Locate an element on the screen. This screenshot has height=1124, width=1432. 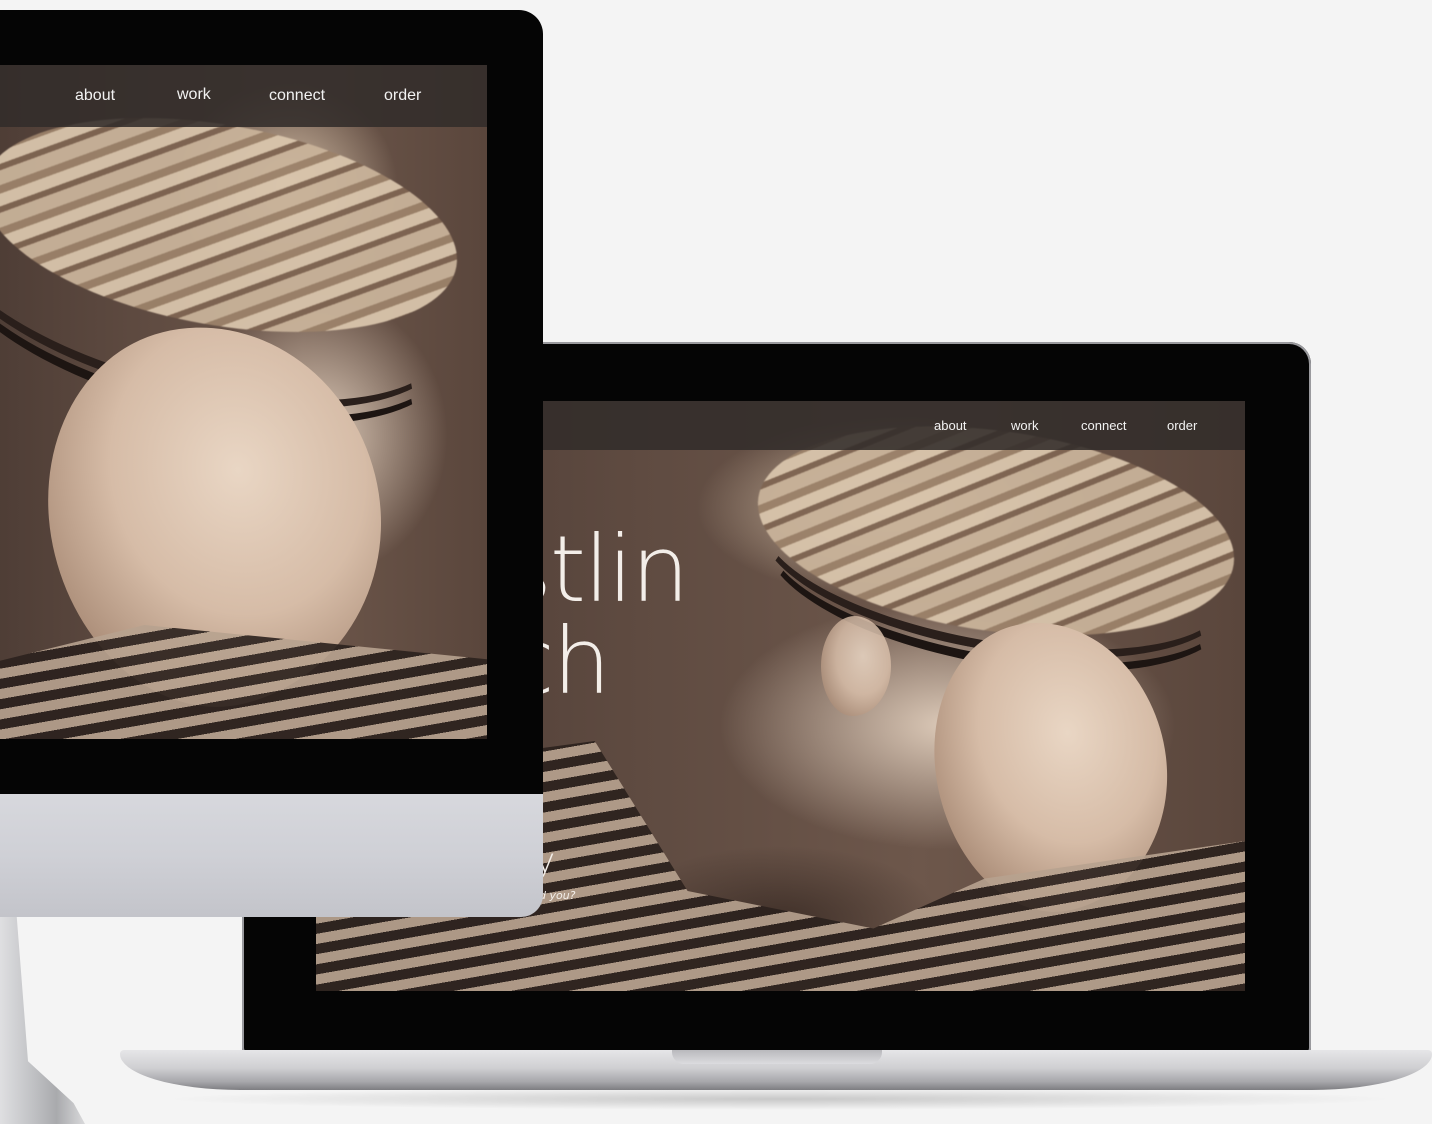
hero-photo-shirt is located at coordinates (243, 682).